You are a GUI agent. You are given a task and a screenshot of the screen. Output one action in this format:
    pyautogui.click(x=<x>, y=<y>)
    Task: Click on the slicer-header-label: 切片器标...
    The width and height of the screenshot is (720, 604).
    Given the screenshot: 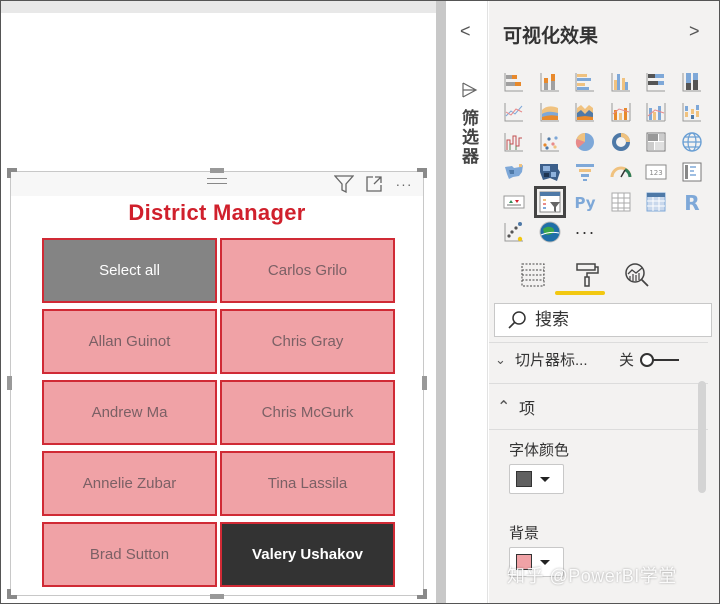 What is the action you would take?
    pyautogui.click(x=551, y=360)
    